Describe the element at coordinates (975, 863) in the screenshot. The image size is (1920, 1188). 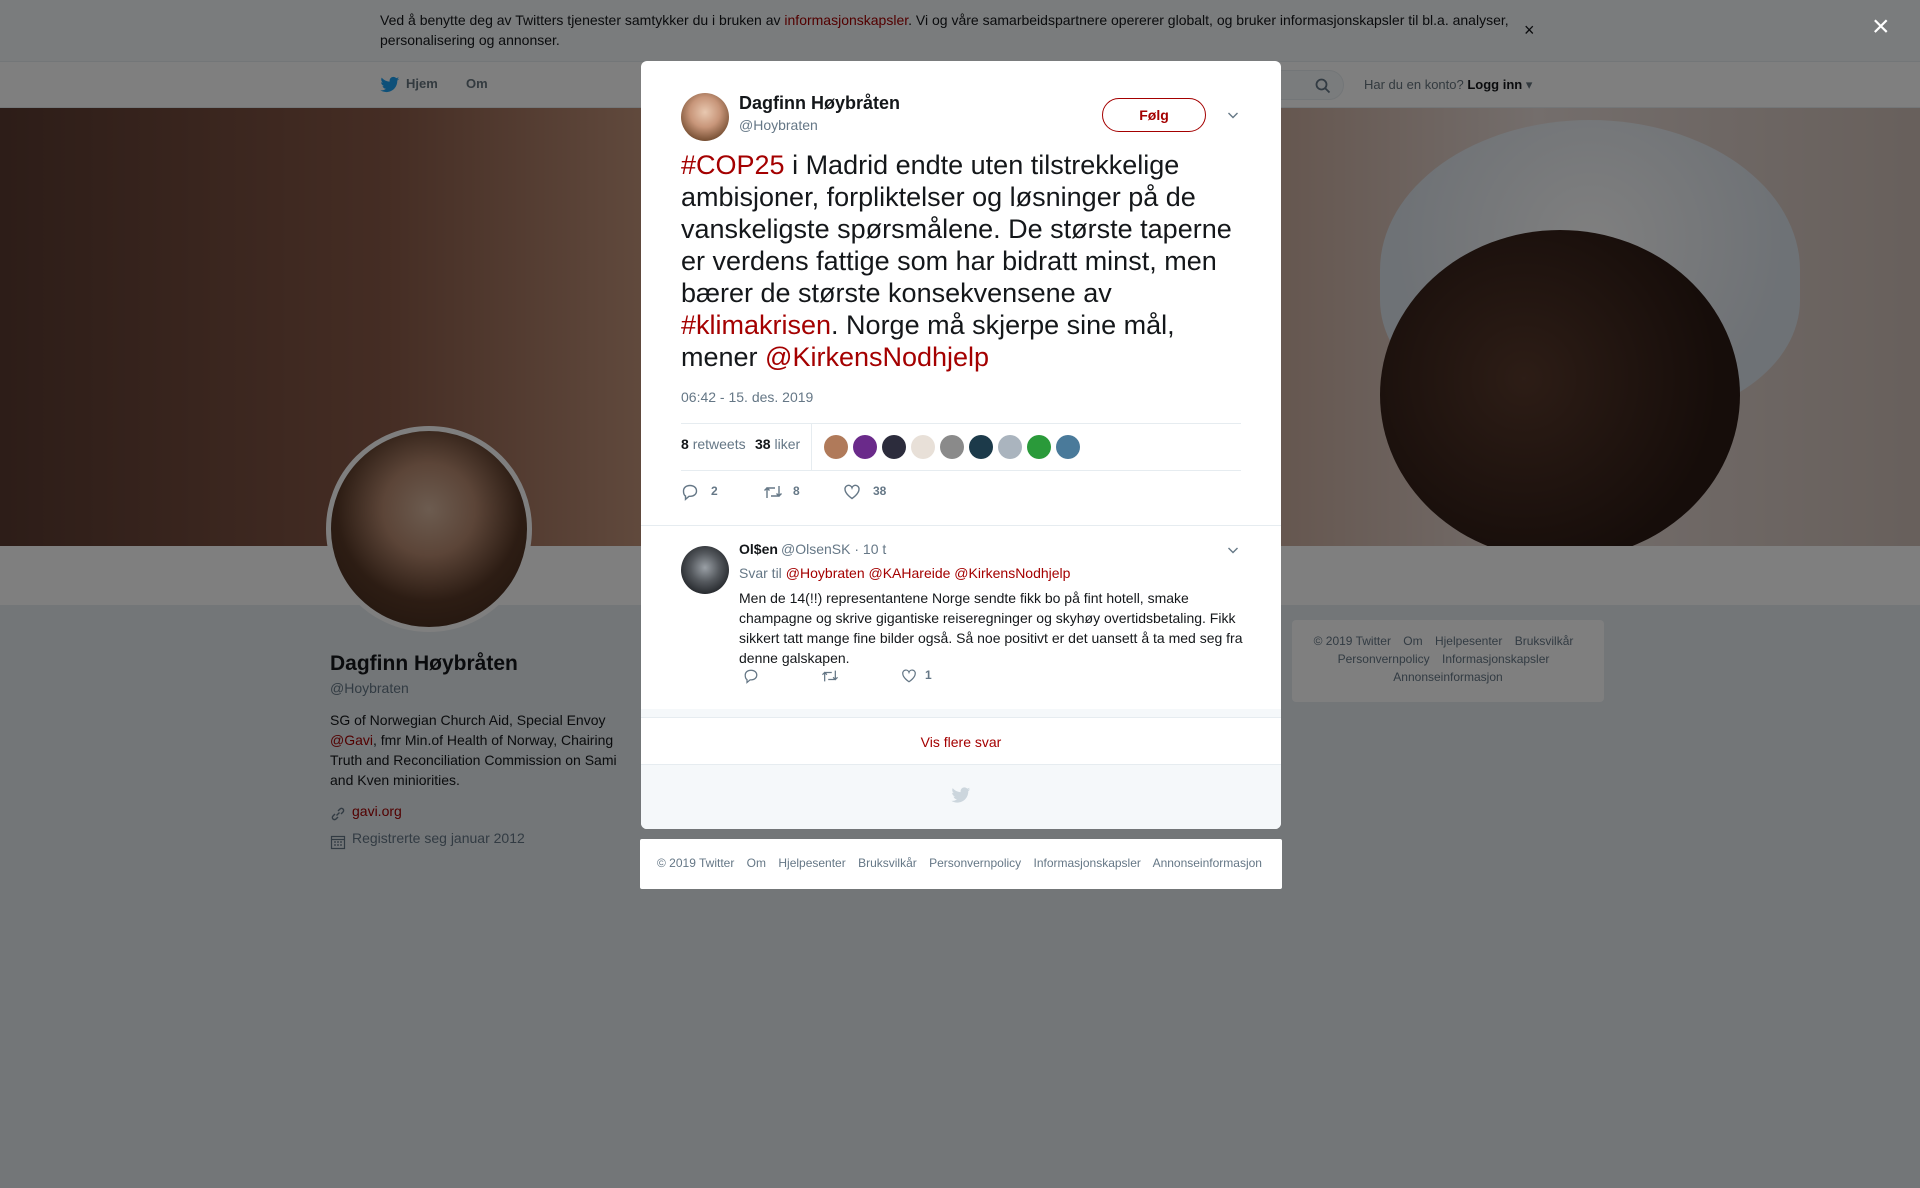
I see `footer-link-privacy: Personvernpolicy` at that location.